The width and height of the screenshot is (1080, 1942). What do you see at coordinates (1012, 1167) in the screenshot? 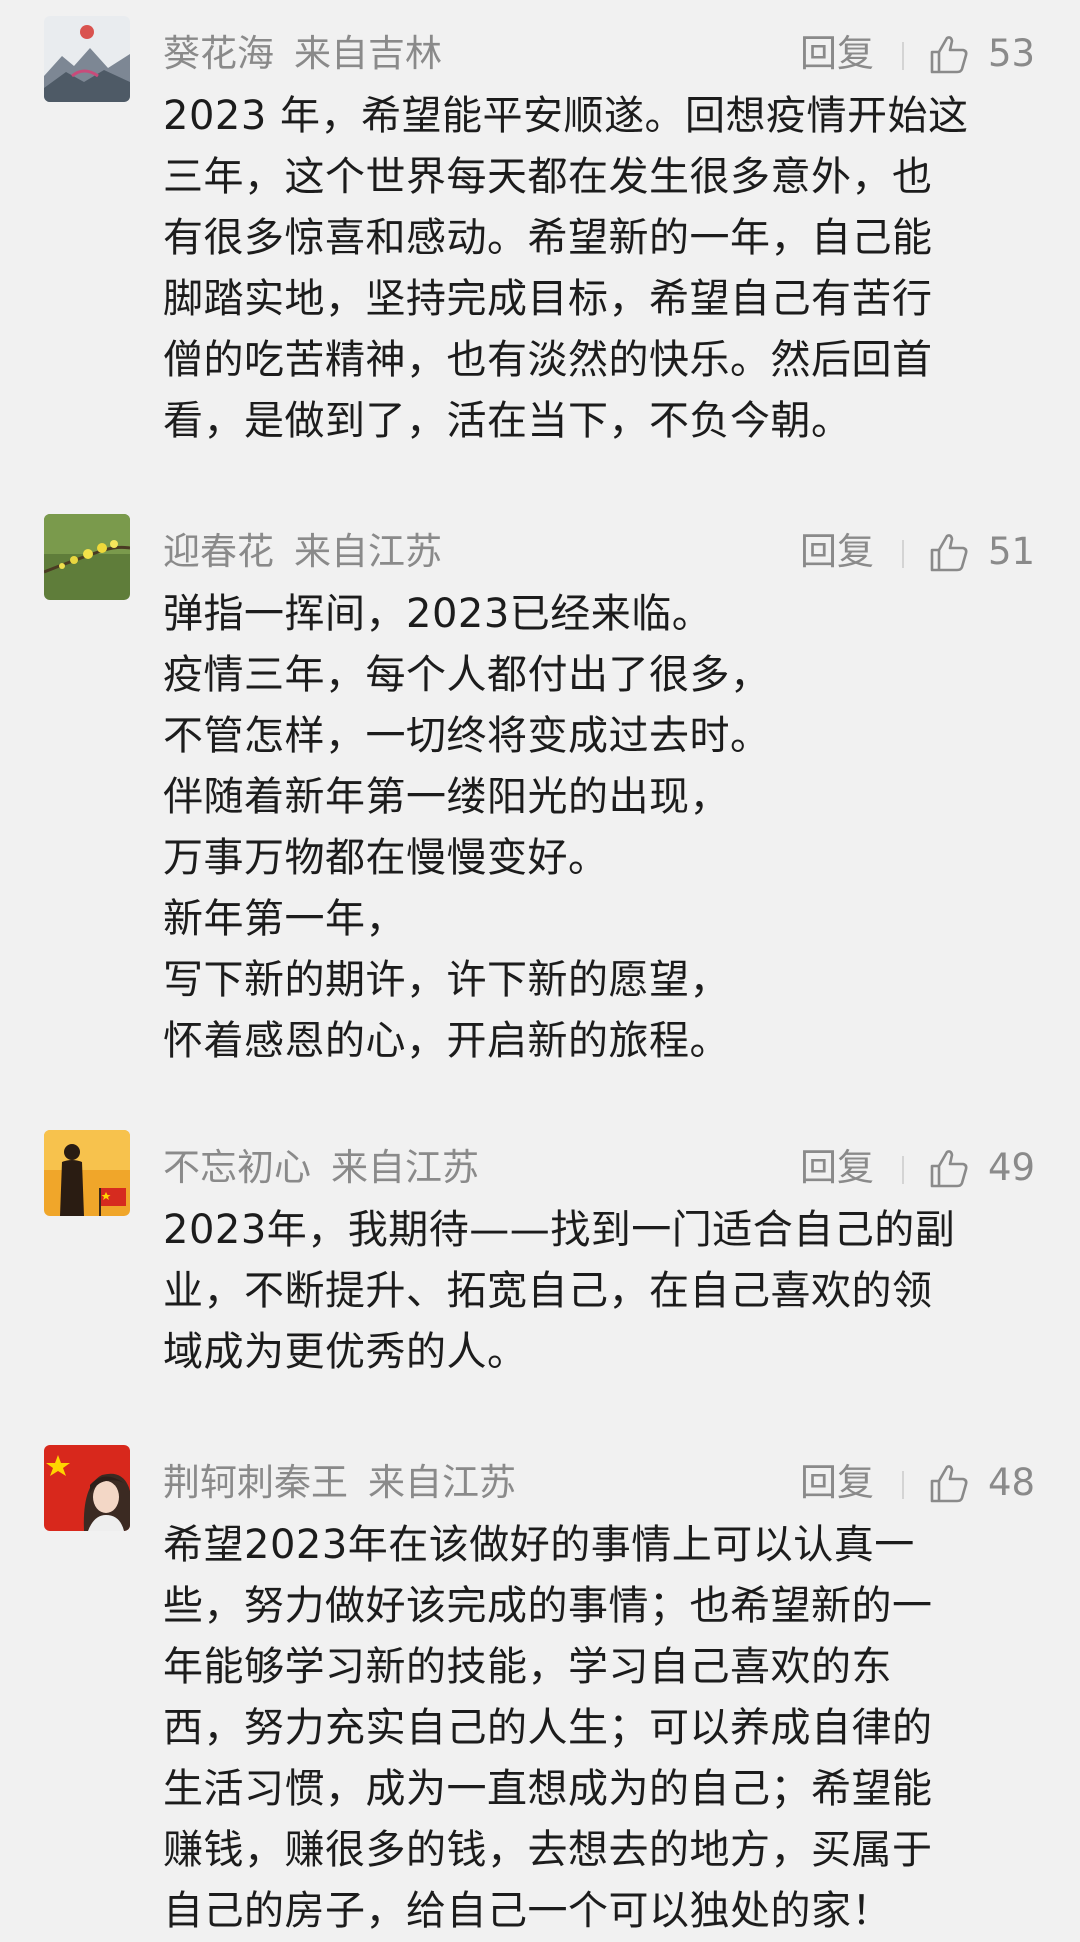
I see `like-count: 49` at bounding box center [1012, 1167].